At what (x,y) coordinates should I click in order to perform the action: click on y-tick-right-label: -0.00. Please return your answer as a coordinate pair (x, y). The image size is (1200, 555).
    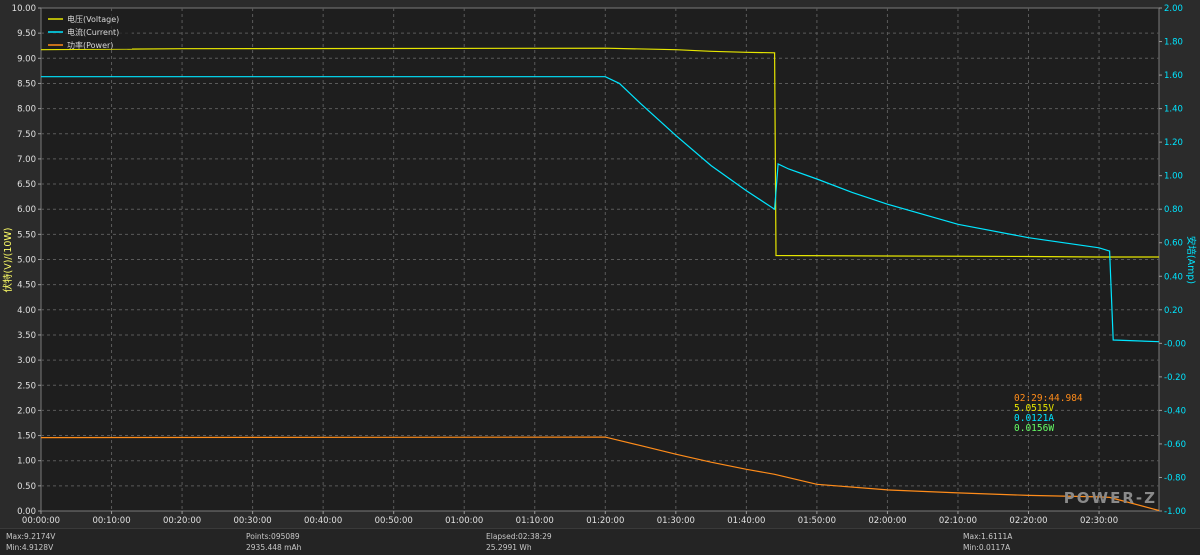
    Looking at the image, I should click on (1175, 344).